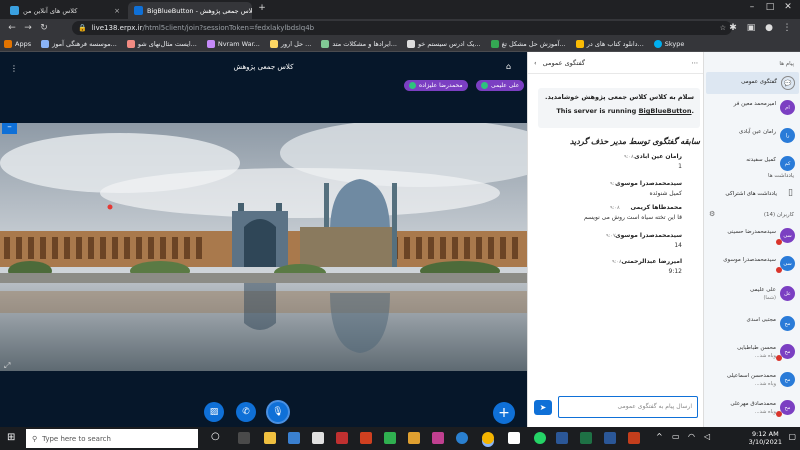 This screenshot has width=800, height=450. Describe the element at coordinates (586, 438) in the screenshot. I see `excel-icon` at that location.